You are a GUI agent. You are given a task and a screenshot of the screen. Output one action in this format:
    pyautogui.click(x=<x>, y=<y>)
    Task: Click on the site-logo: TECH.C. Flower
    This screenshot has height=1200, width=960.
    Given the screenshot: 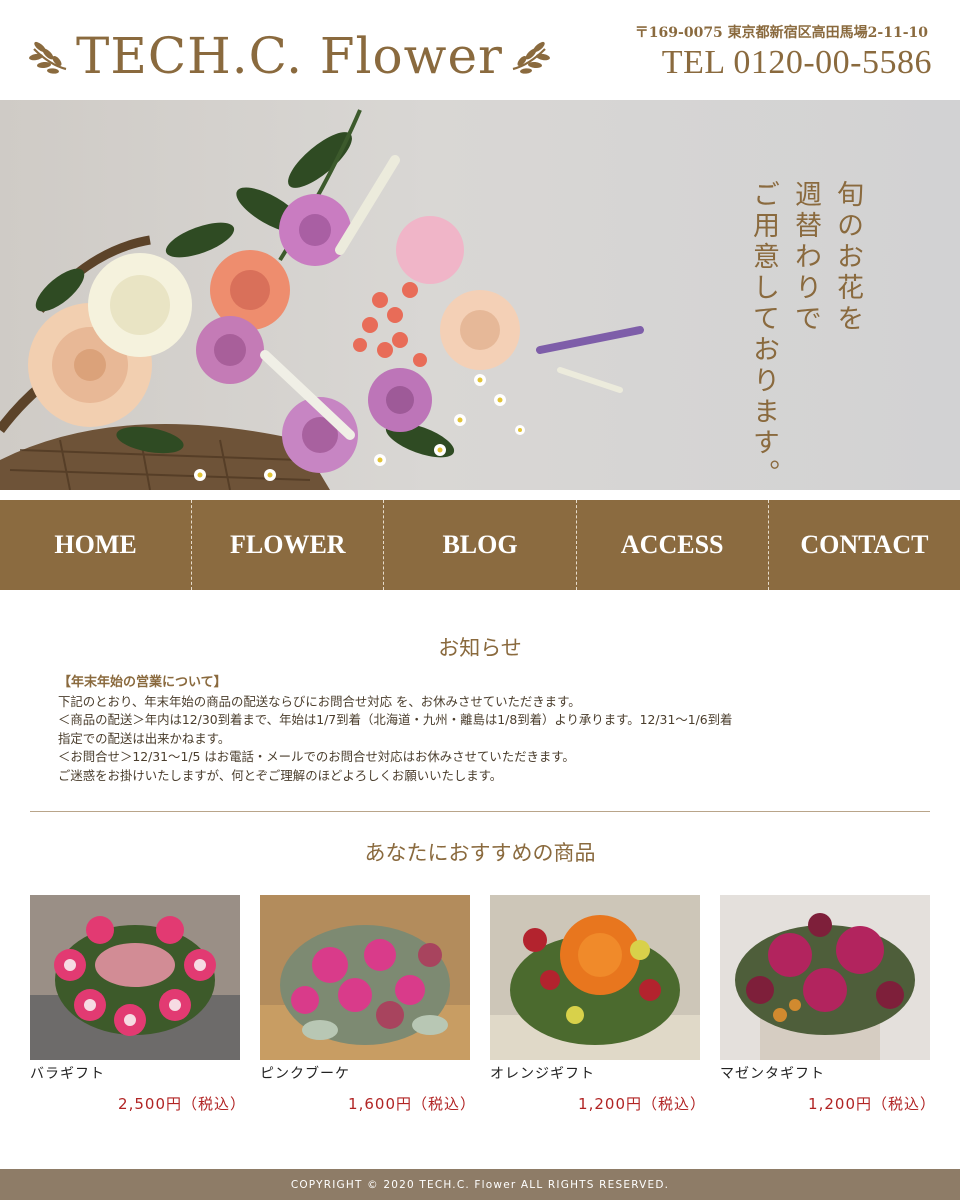 What is the action you would take?
    pyautogui.click(x=289, y=56)
    